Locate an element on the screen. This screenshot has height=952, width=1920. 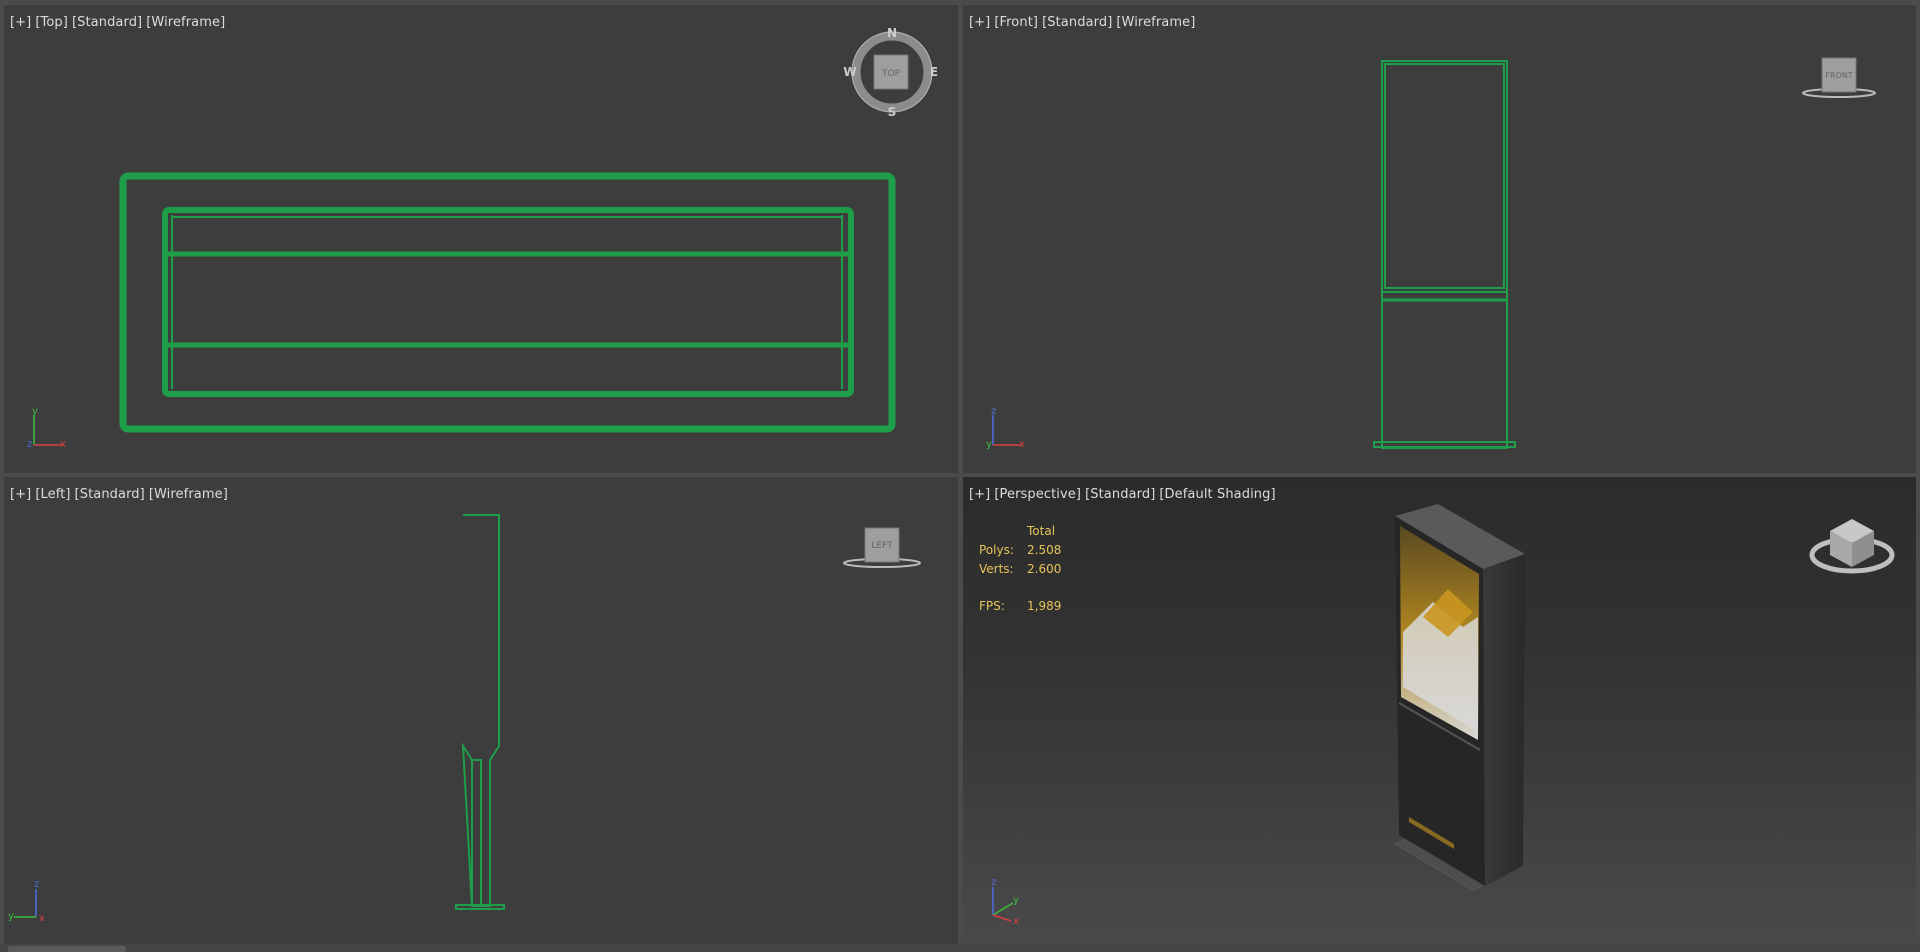
compass-n: N is located at coordinates (892, 33).